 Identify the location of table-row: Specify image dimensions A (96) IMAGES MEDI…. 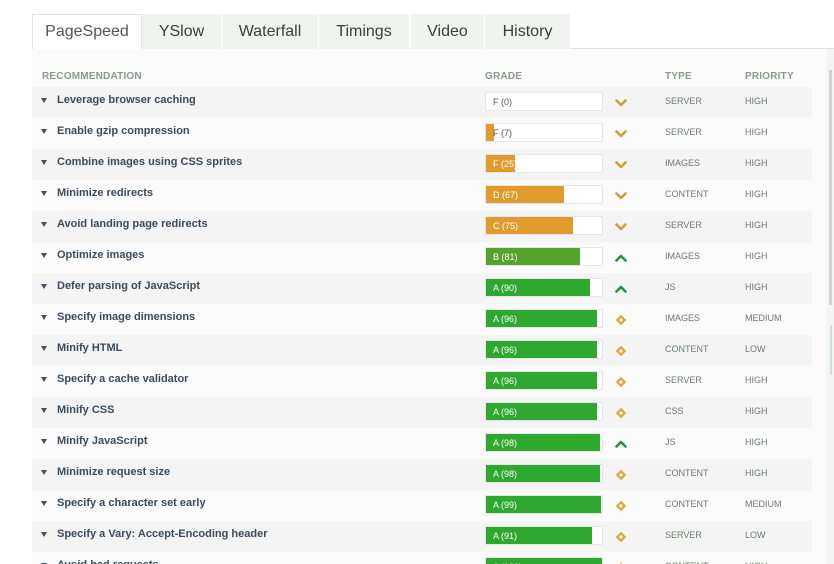
(422, 319).